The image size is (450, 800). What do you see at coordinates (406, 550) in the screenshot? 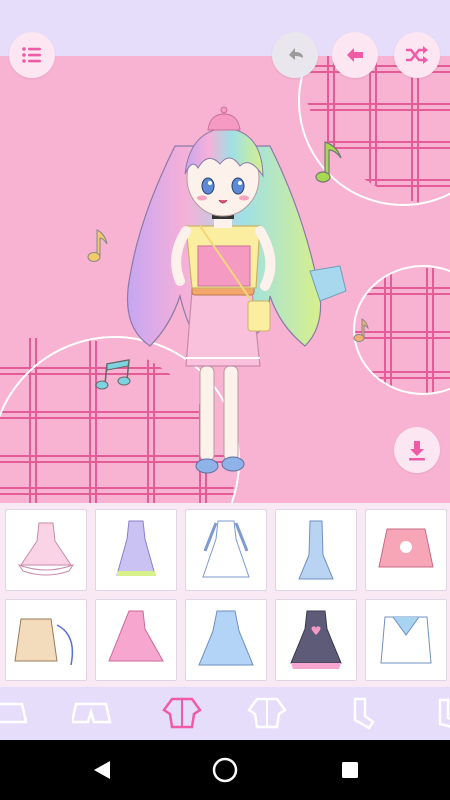
I see `item-pink-bunny-sweater` at bounding box center [406, 550].